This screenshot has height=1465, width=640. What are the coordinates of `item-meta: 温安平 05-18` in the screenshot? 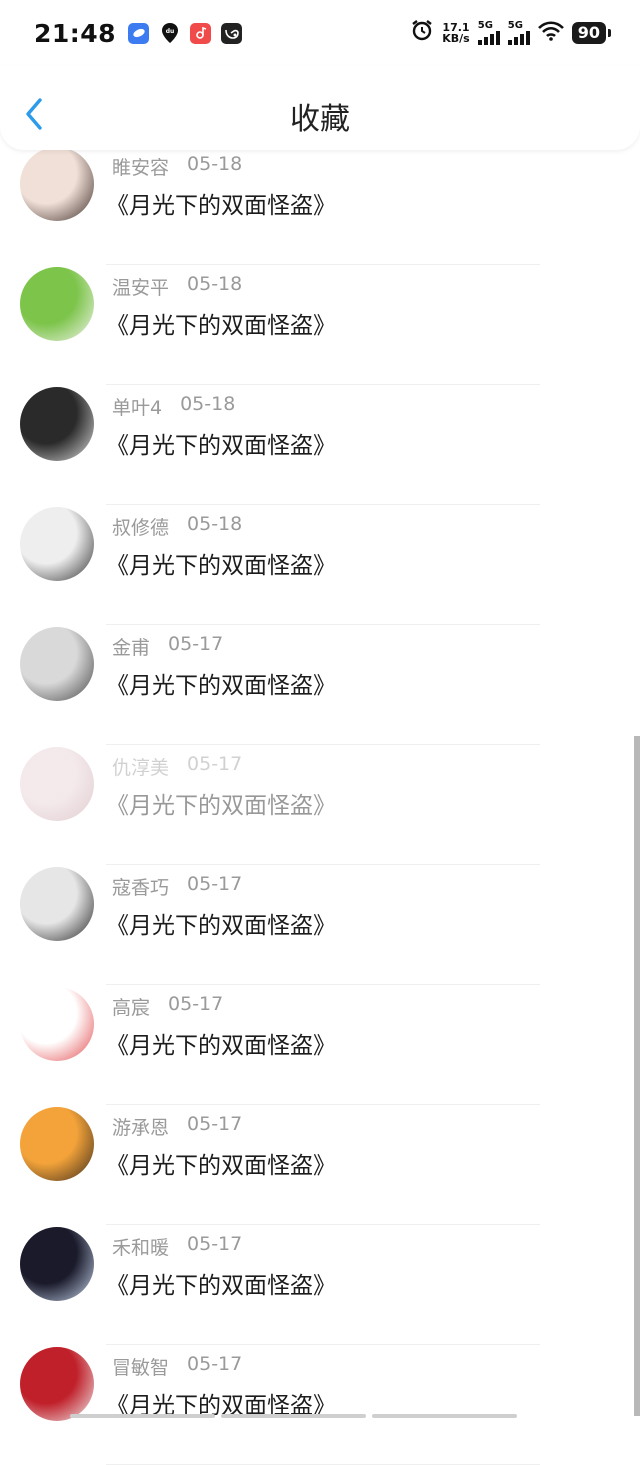 It's located at (177, 286).